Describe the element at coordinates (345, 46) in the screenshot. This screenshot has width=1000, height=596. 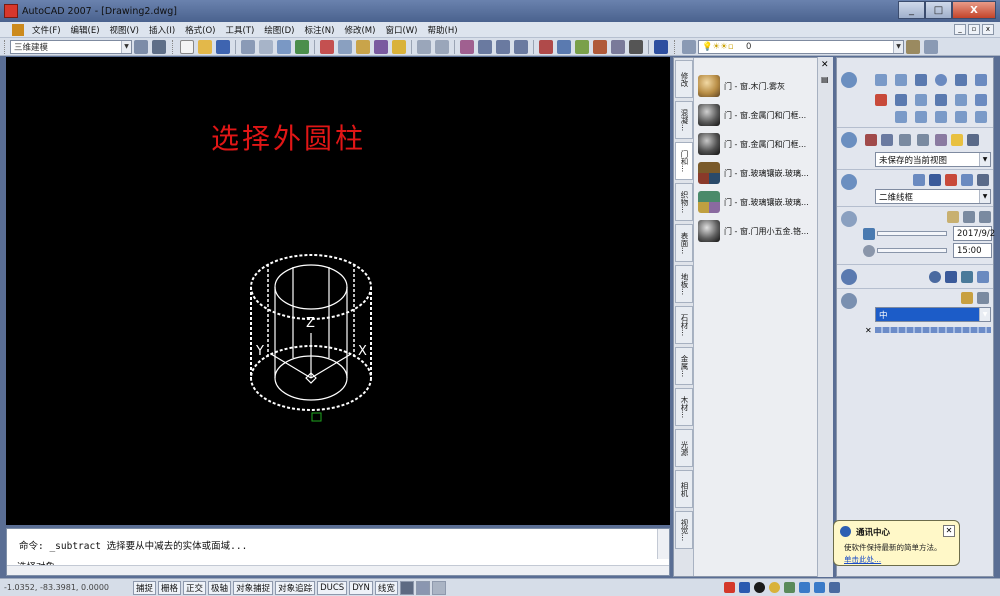
I see `copy-icon` at that location.